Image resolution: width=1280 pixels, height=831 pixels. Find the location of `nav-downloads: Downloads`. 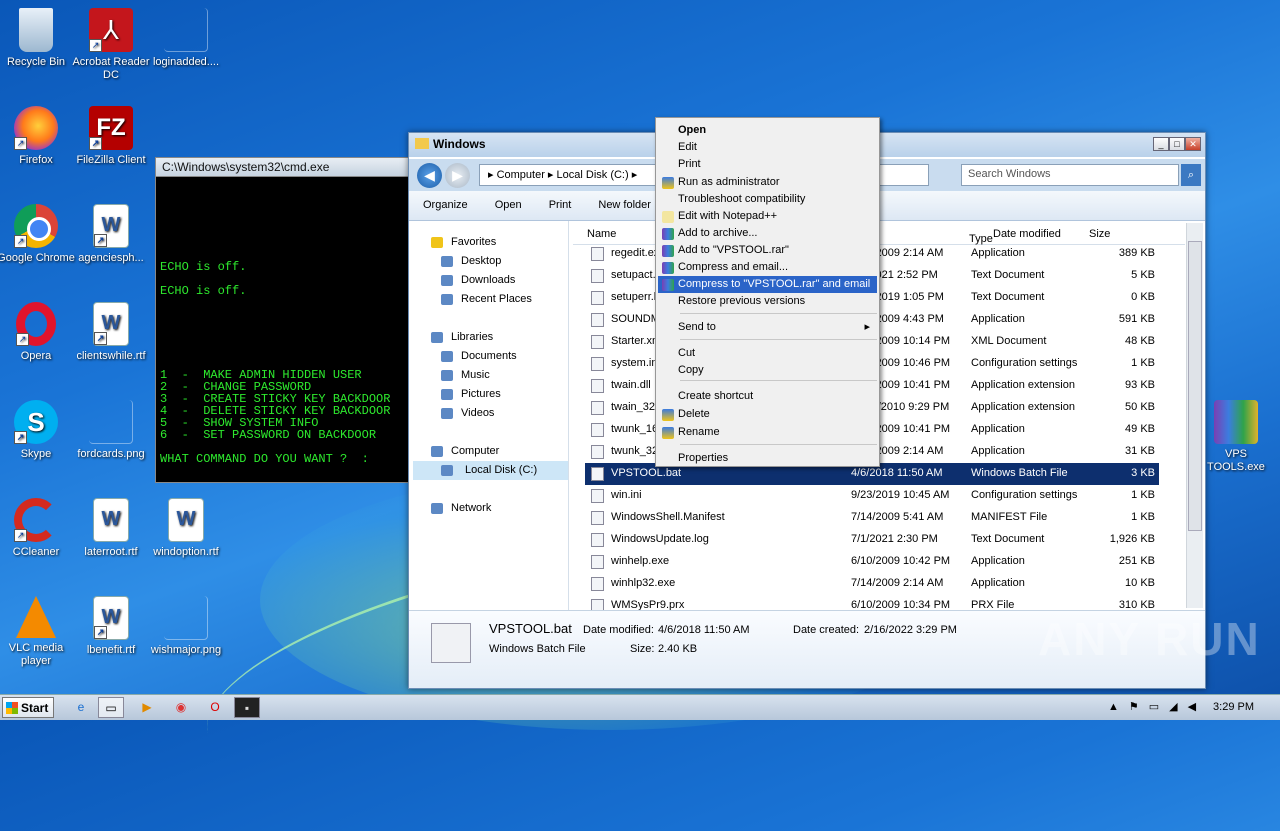

nav-downloads: Downloads is located at coordinates (488, 280).